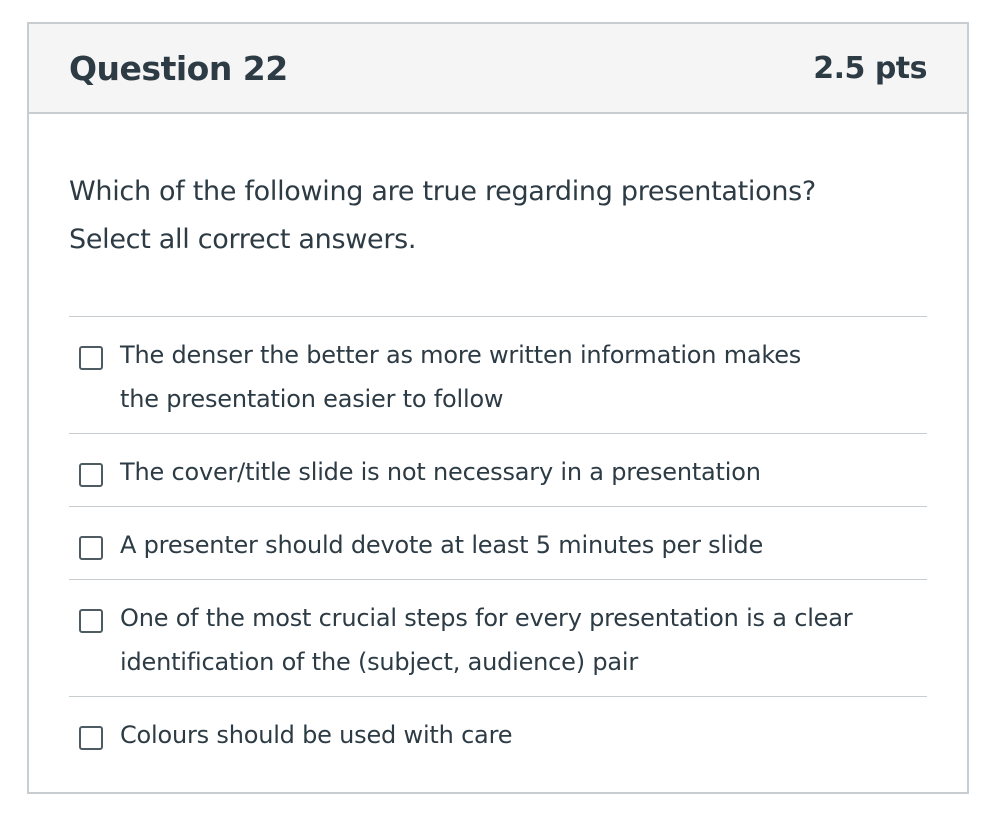 The width and height of the screenshot is (1002, 820). I want to click on question-text-line2: Select all correct answers., so click(243, 239).